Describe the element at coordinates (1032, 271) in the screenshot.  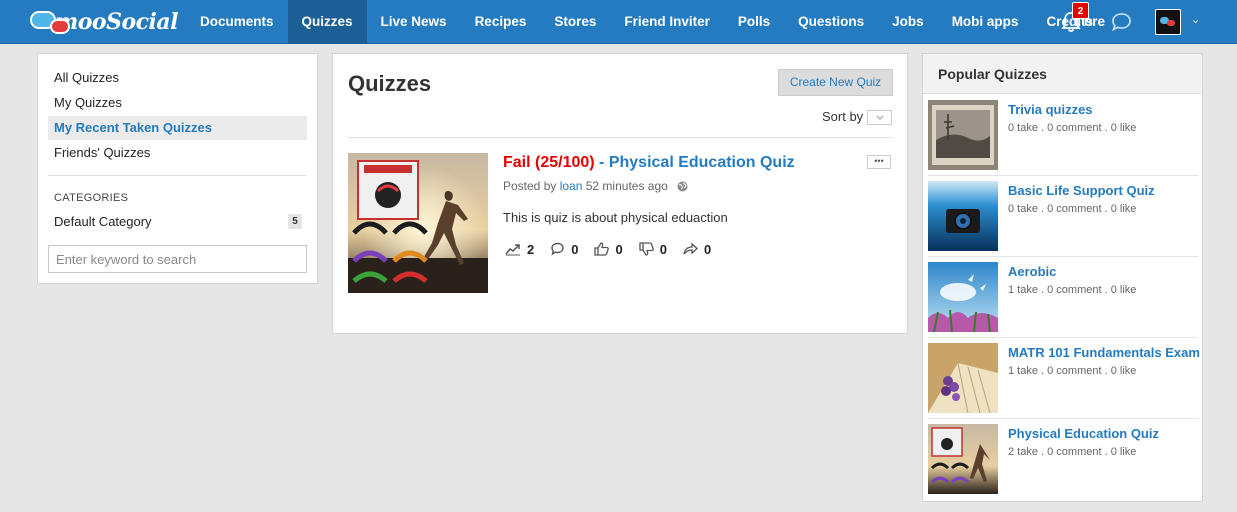
I see `popular-quiz-title: Aerobic` at that location.